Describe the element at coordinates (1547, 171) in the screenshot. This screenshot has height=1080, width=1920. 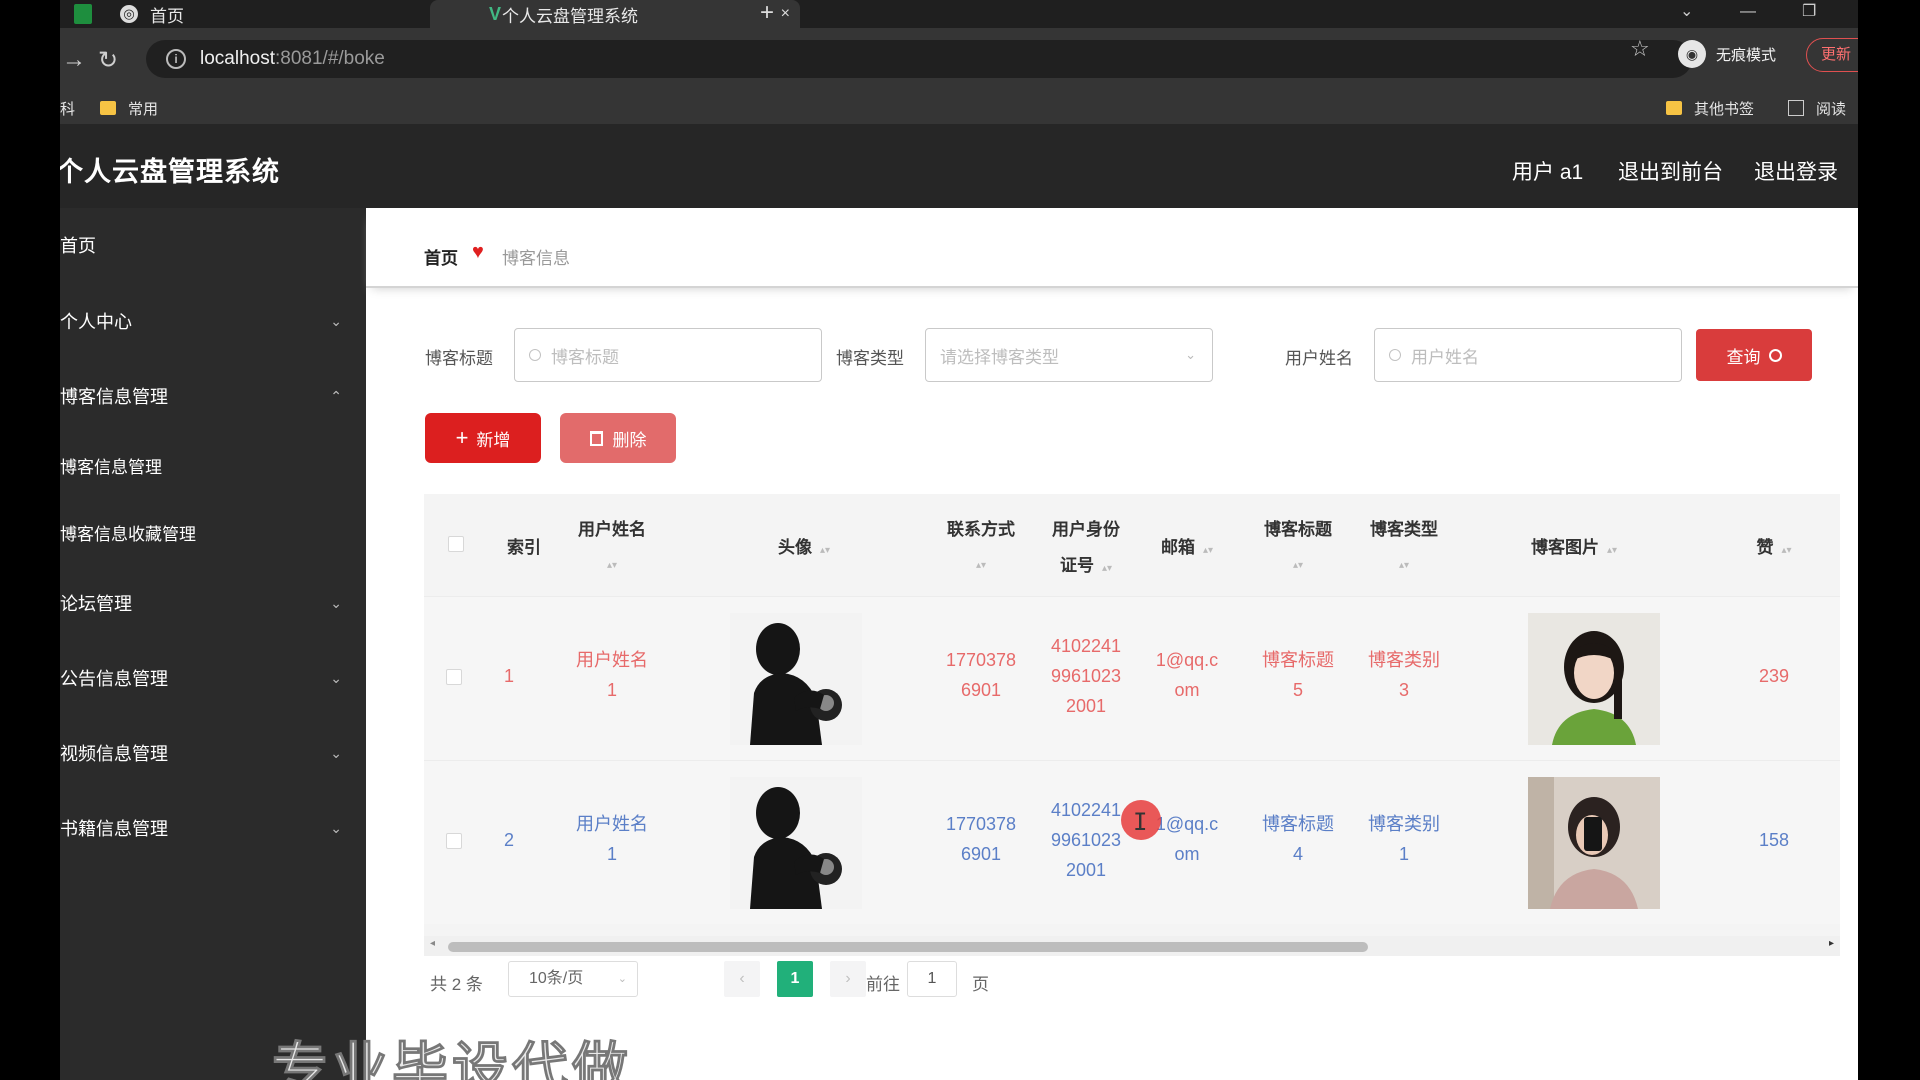
I see `user-label: 用户 a1` at that location.